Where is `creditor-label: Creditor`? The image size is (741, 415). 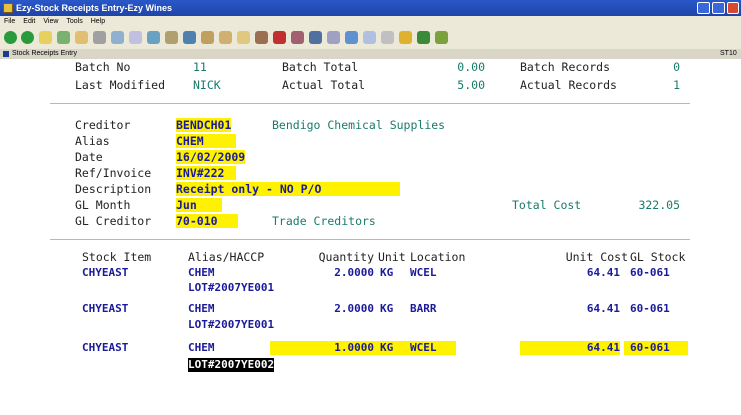
creditor-label: Creditor is located at coordinates (103, 125).